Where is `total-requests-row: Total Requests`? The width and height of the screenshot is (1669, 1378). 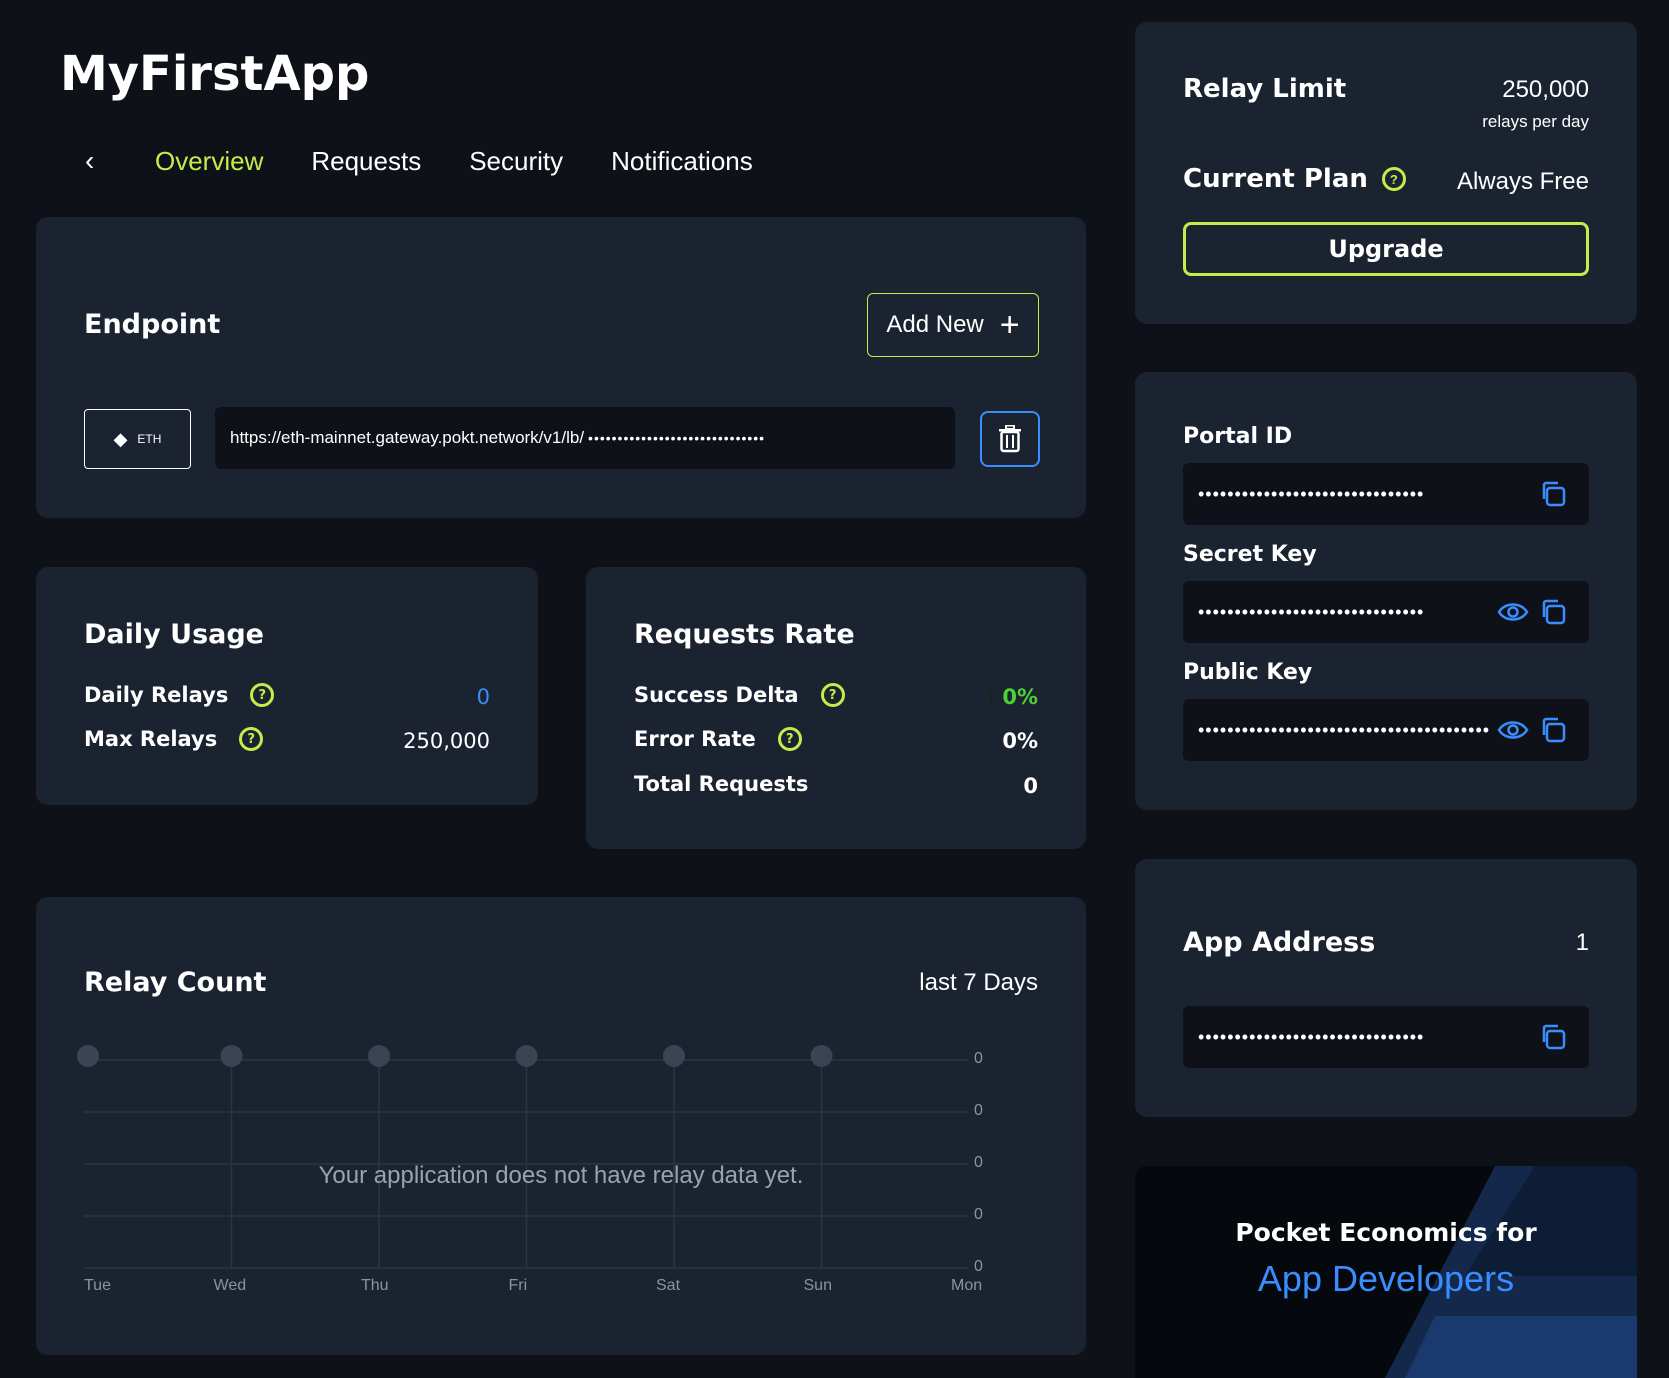
total-requests-row: Total Requests is located at coordinates (732, 784).